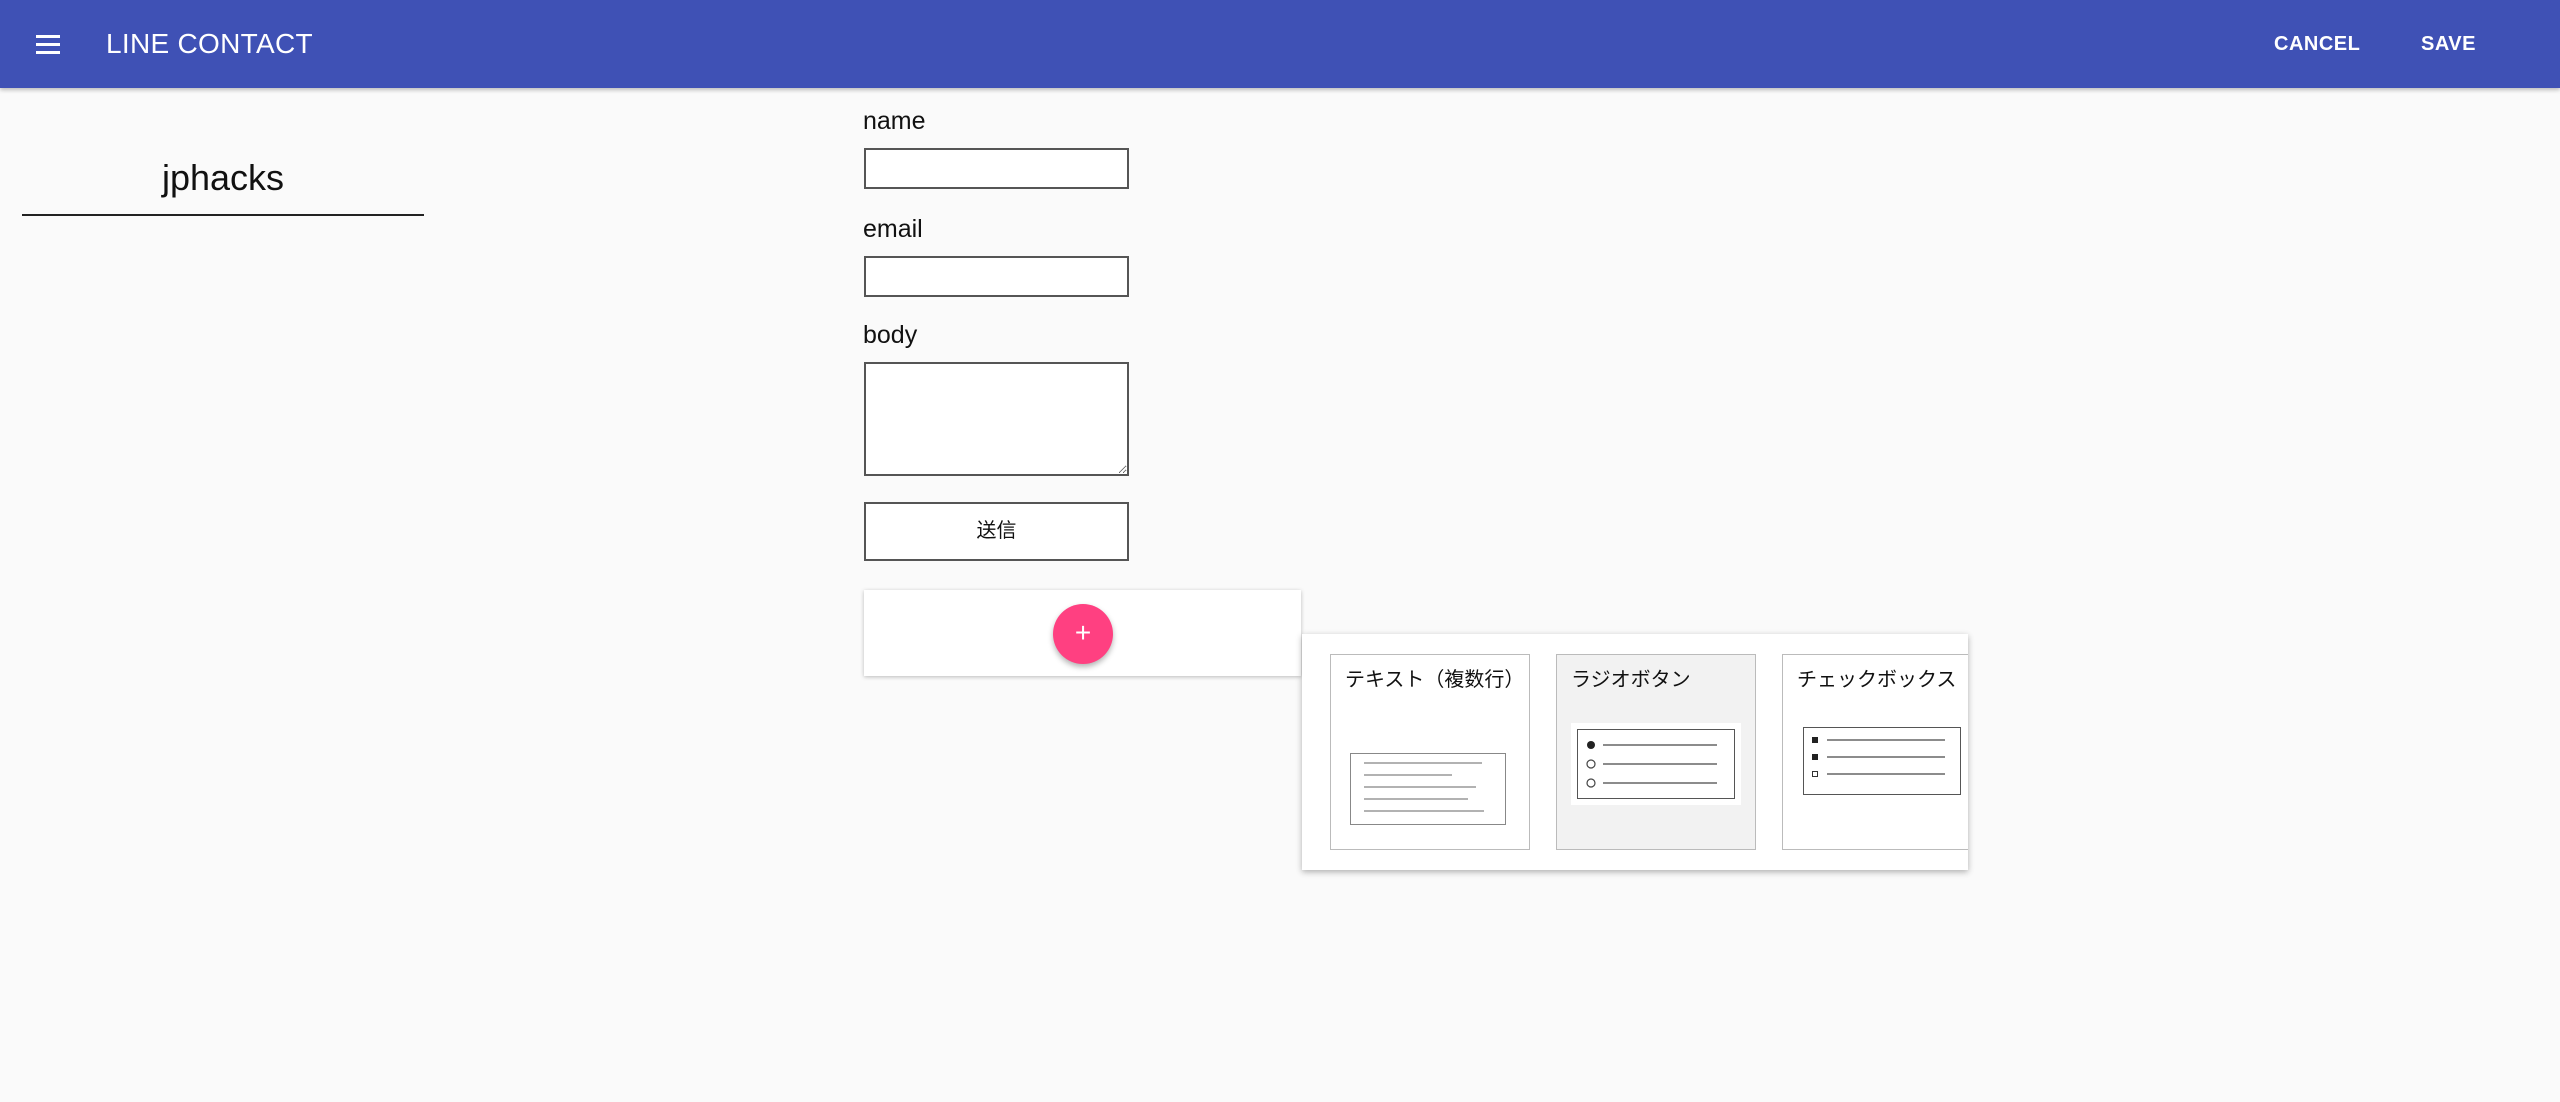 The width and height of the screenshot is (2560, 1102). Describe the element at coordinates (996, 531) in the screenshot. I see `submit-button: 送信` at that location.